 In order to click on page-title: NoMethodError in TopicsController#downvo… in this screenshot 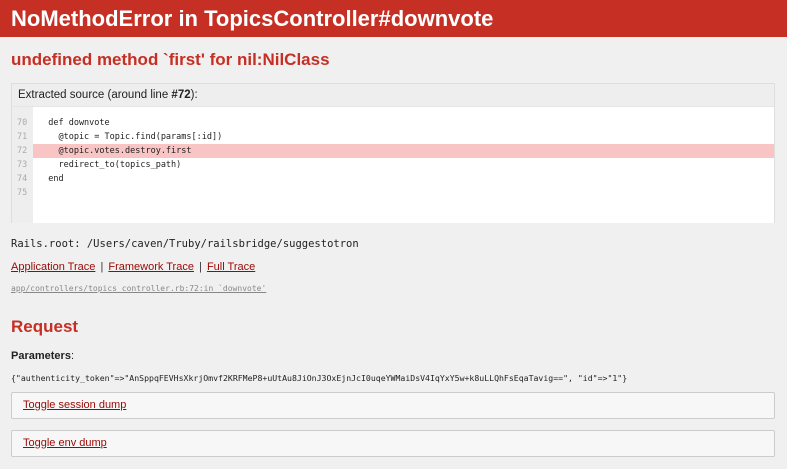, I will do `click(252, 18)`.